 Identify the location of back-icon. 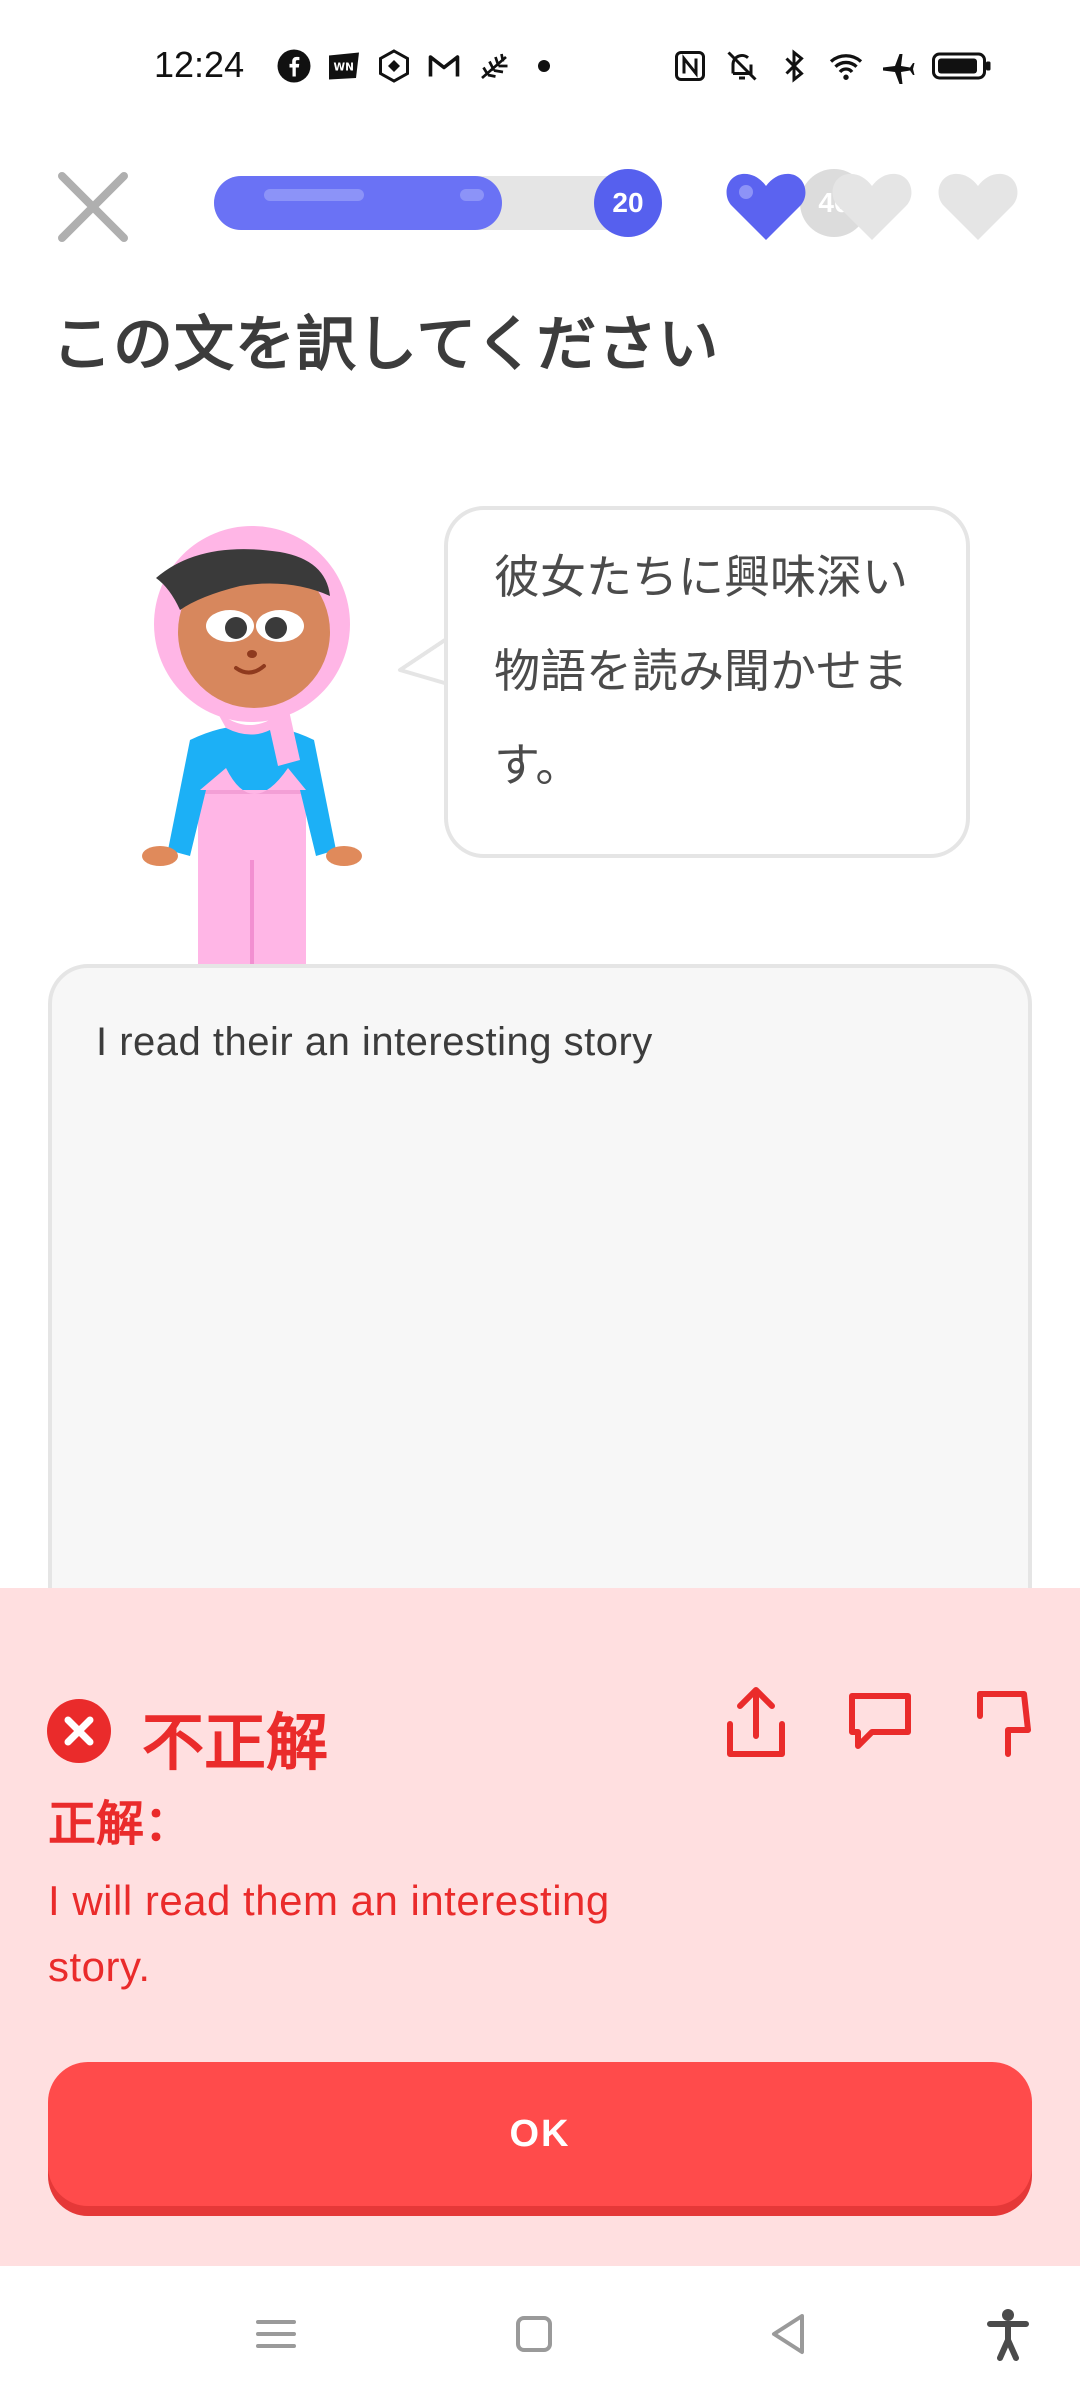
(790, 2334).